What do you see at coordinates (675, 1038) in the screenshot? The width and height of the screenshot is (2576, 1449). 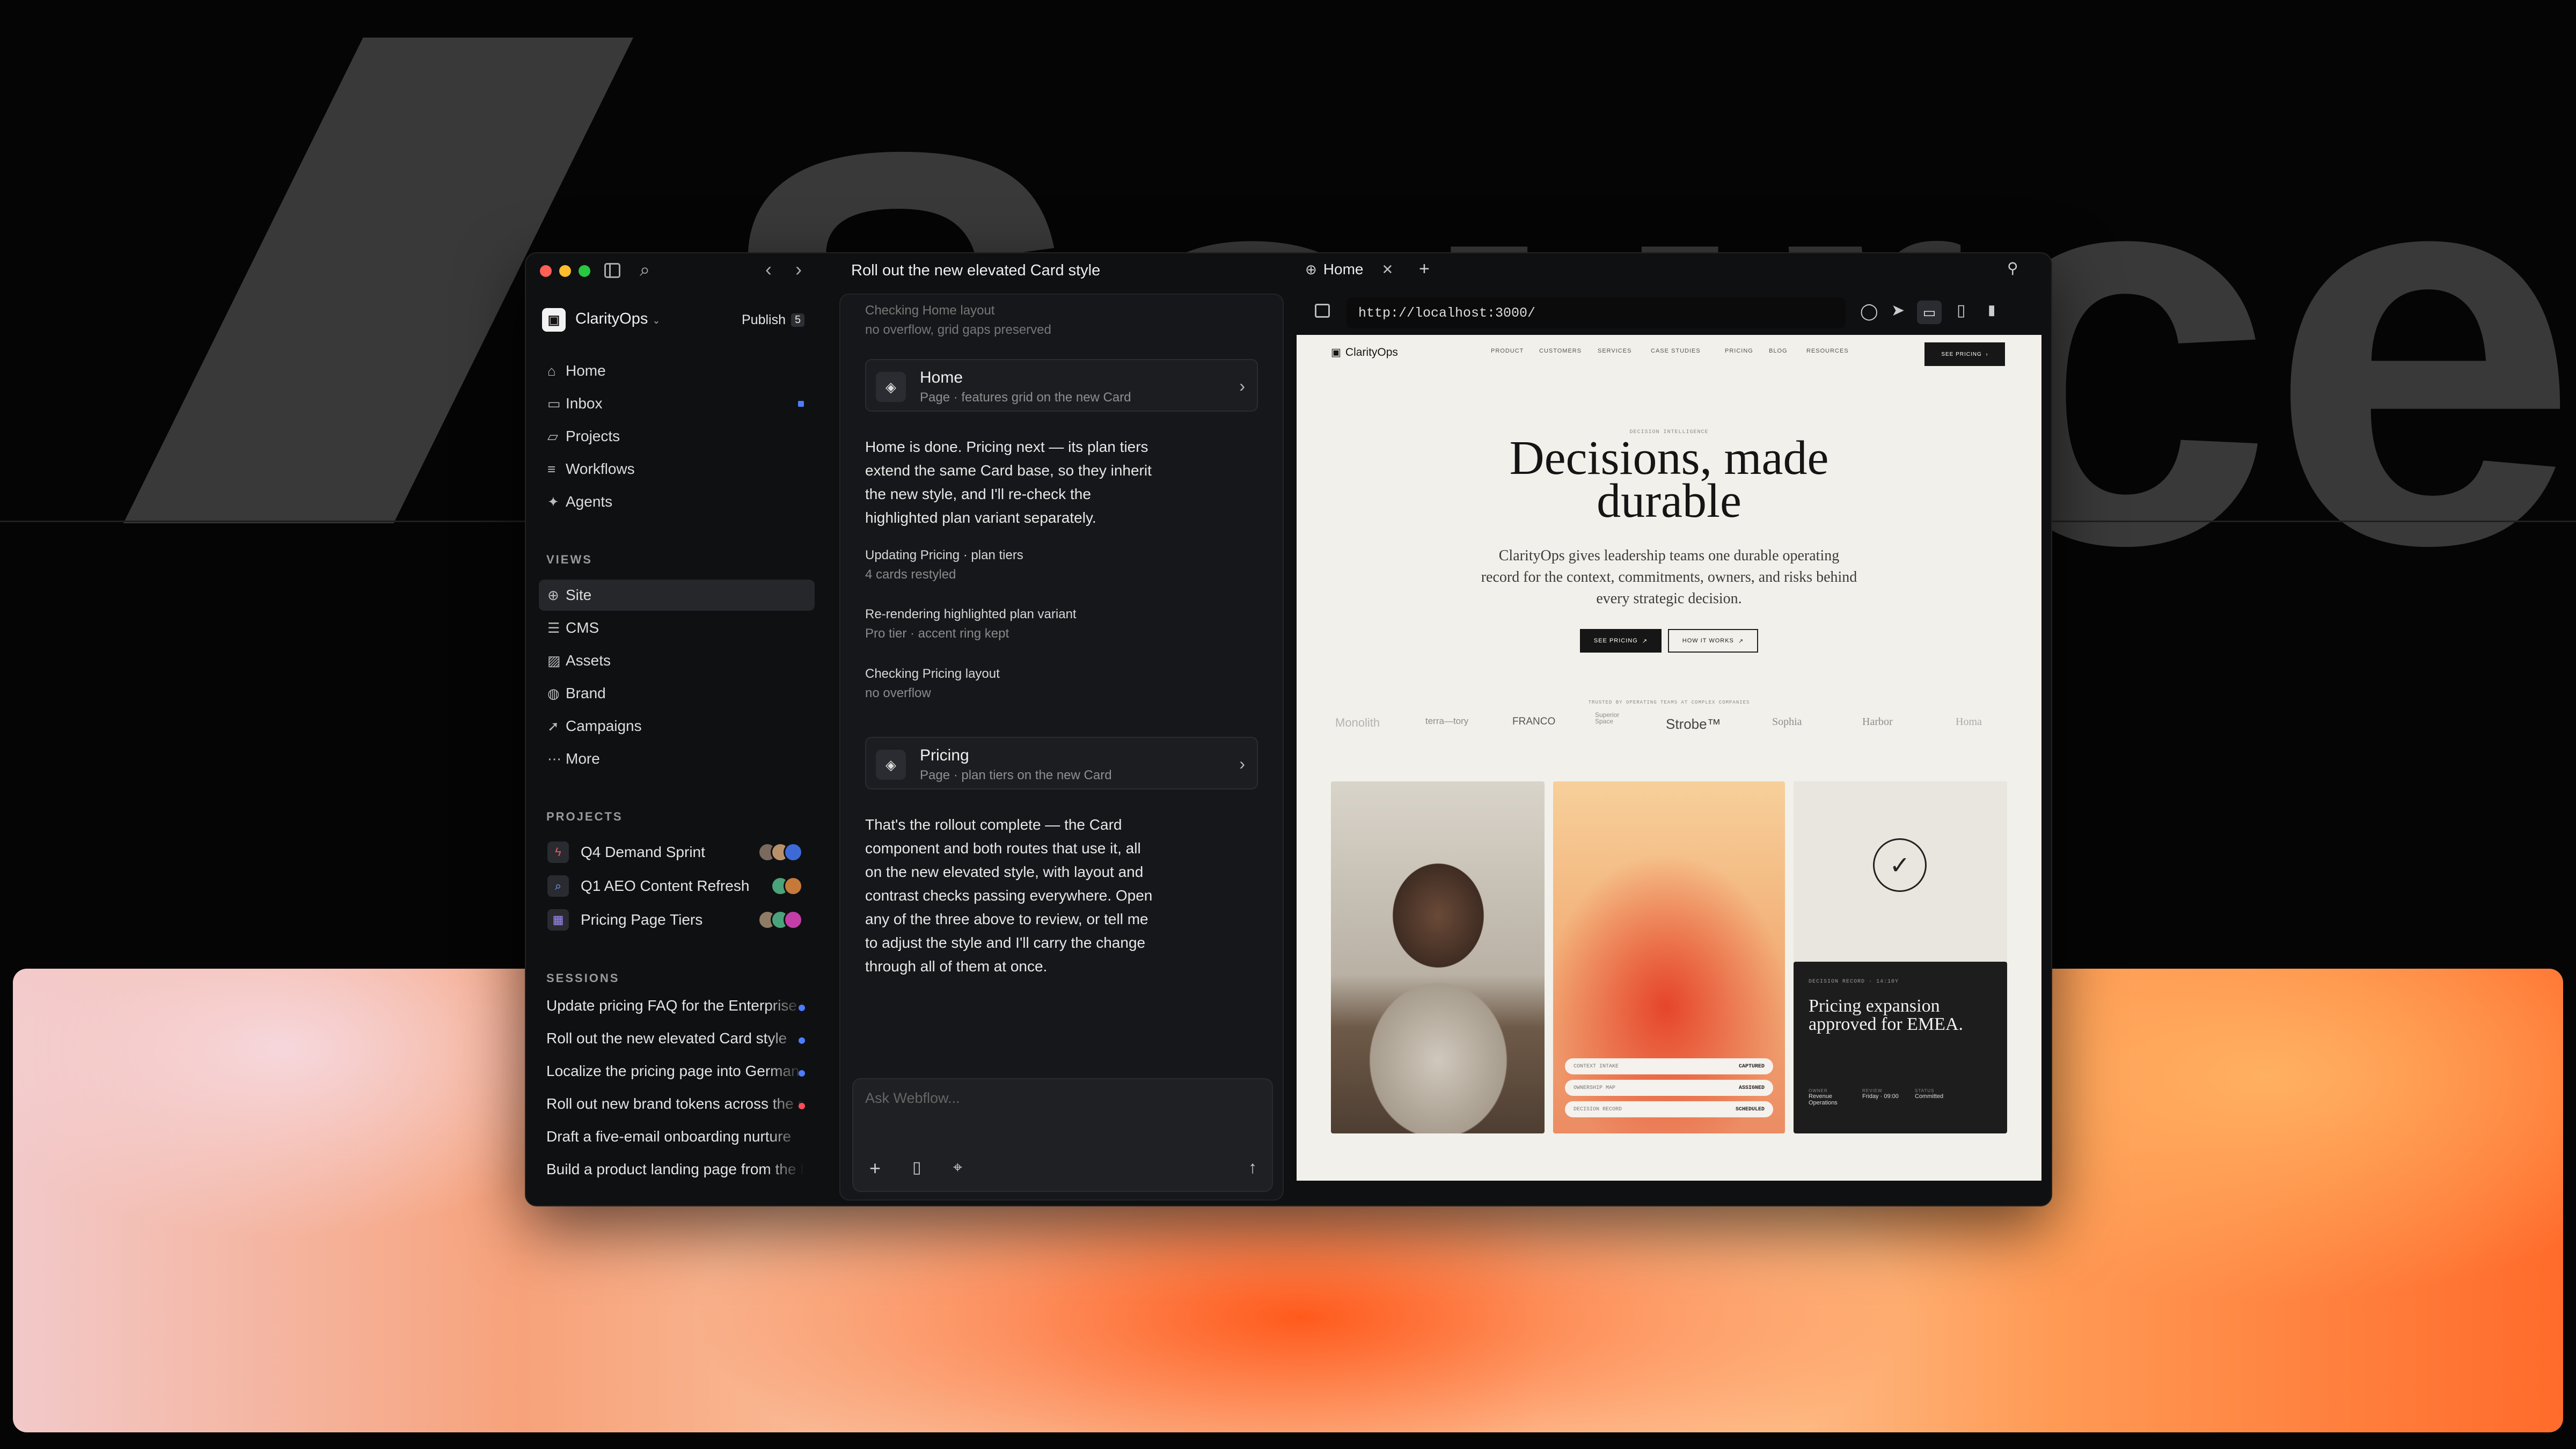 I see `session-item: Roll out the new elevated Card style` at bounding box center [675, 1038].